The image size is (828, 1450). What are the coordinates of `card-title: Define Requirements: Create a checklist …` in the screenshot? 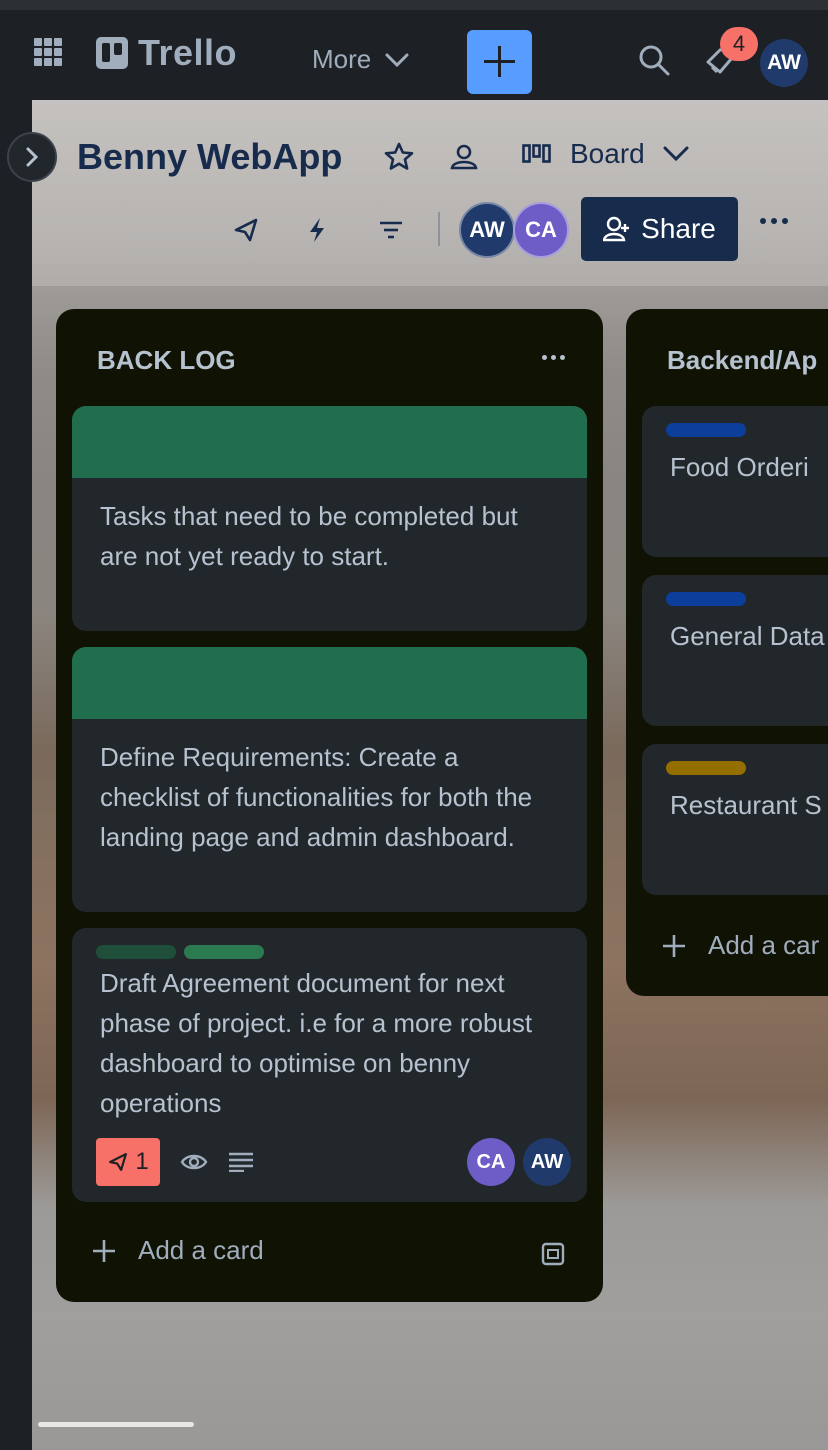 It's located at (316, 797).